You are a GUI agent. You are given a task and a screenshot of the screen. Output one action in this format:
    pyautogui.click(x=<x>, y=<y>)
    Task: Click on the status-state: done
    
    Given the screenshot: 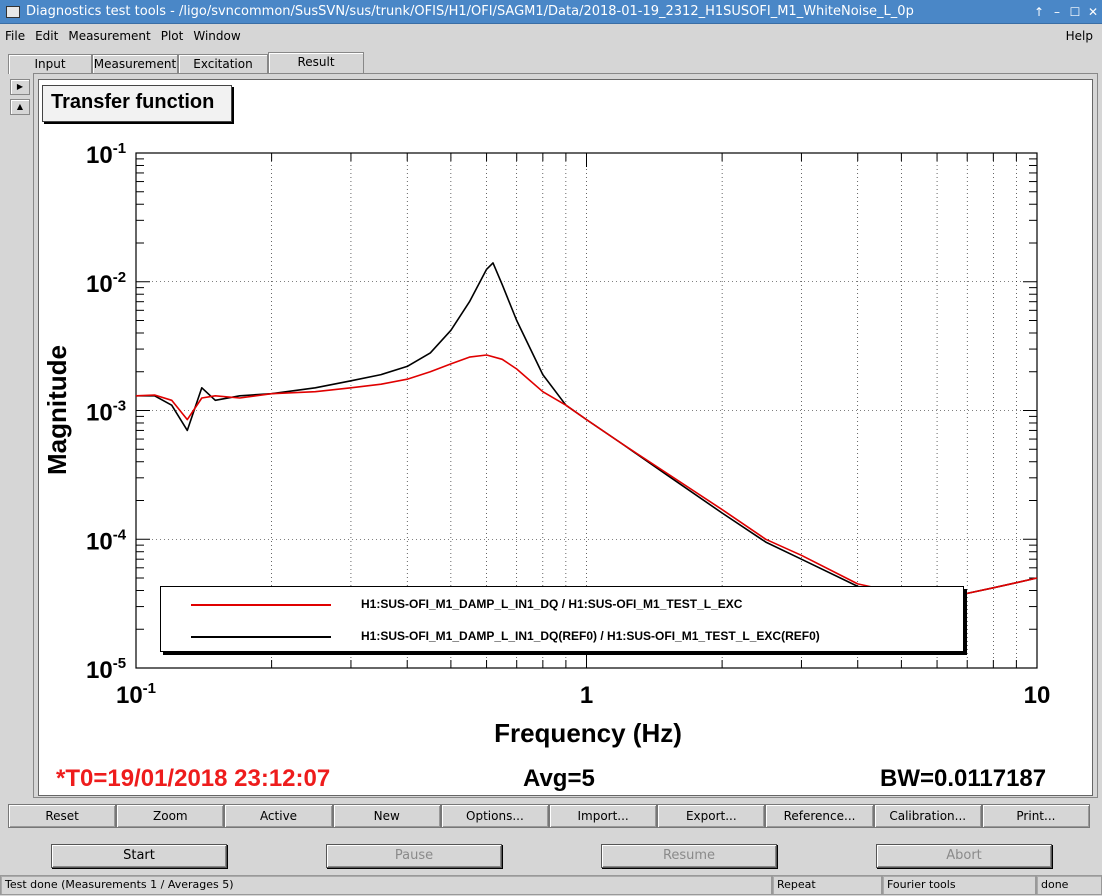 What is the action you would take?
    pyautogui.click(x=1069, y=885)
    